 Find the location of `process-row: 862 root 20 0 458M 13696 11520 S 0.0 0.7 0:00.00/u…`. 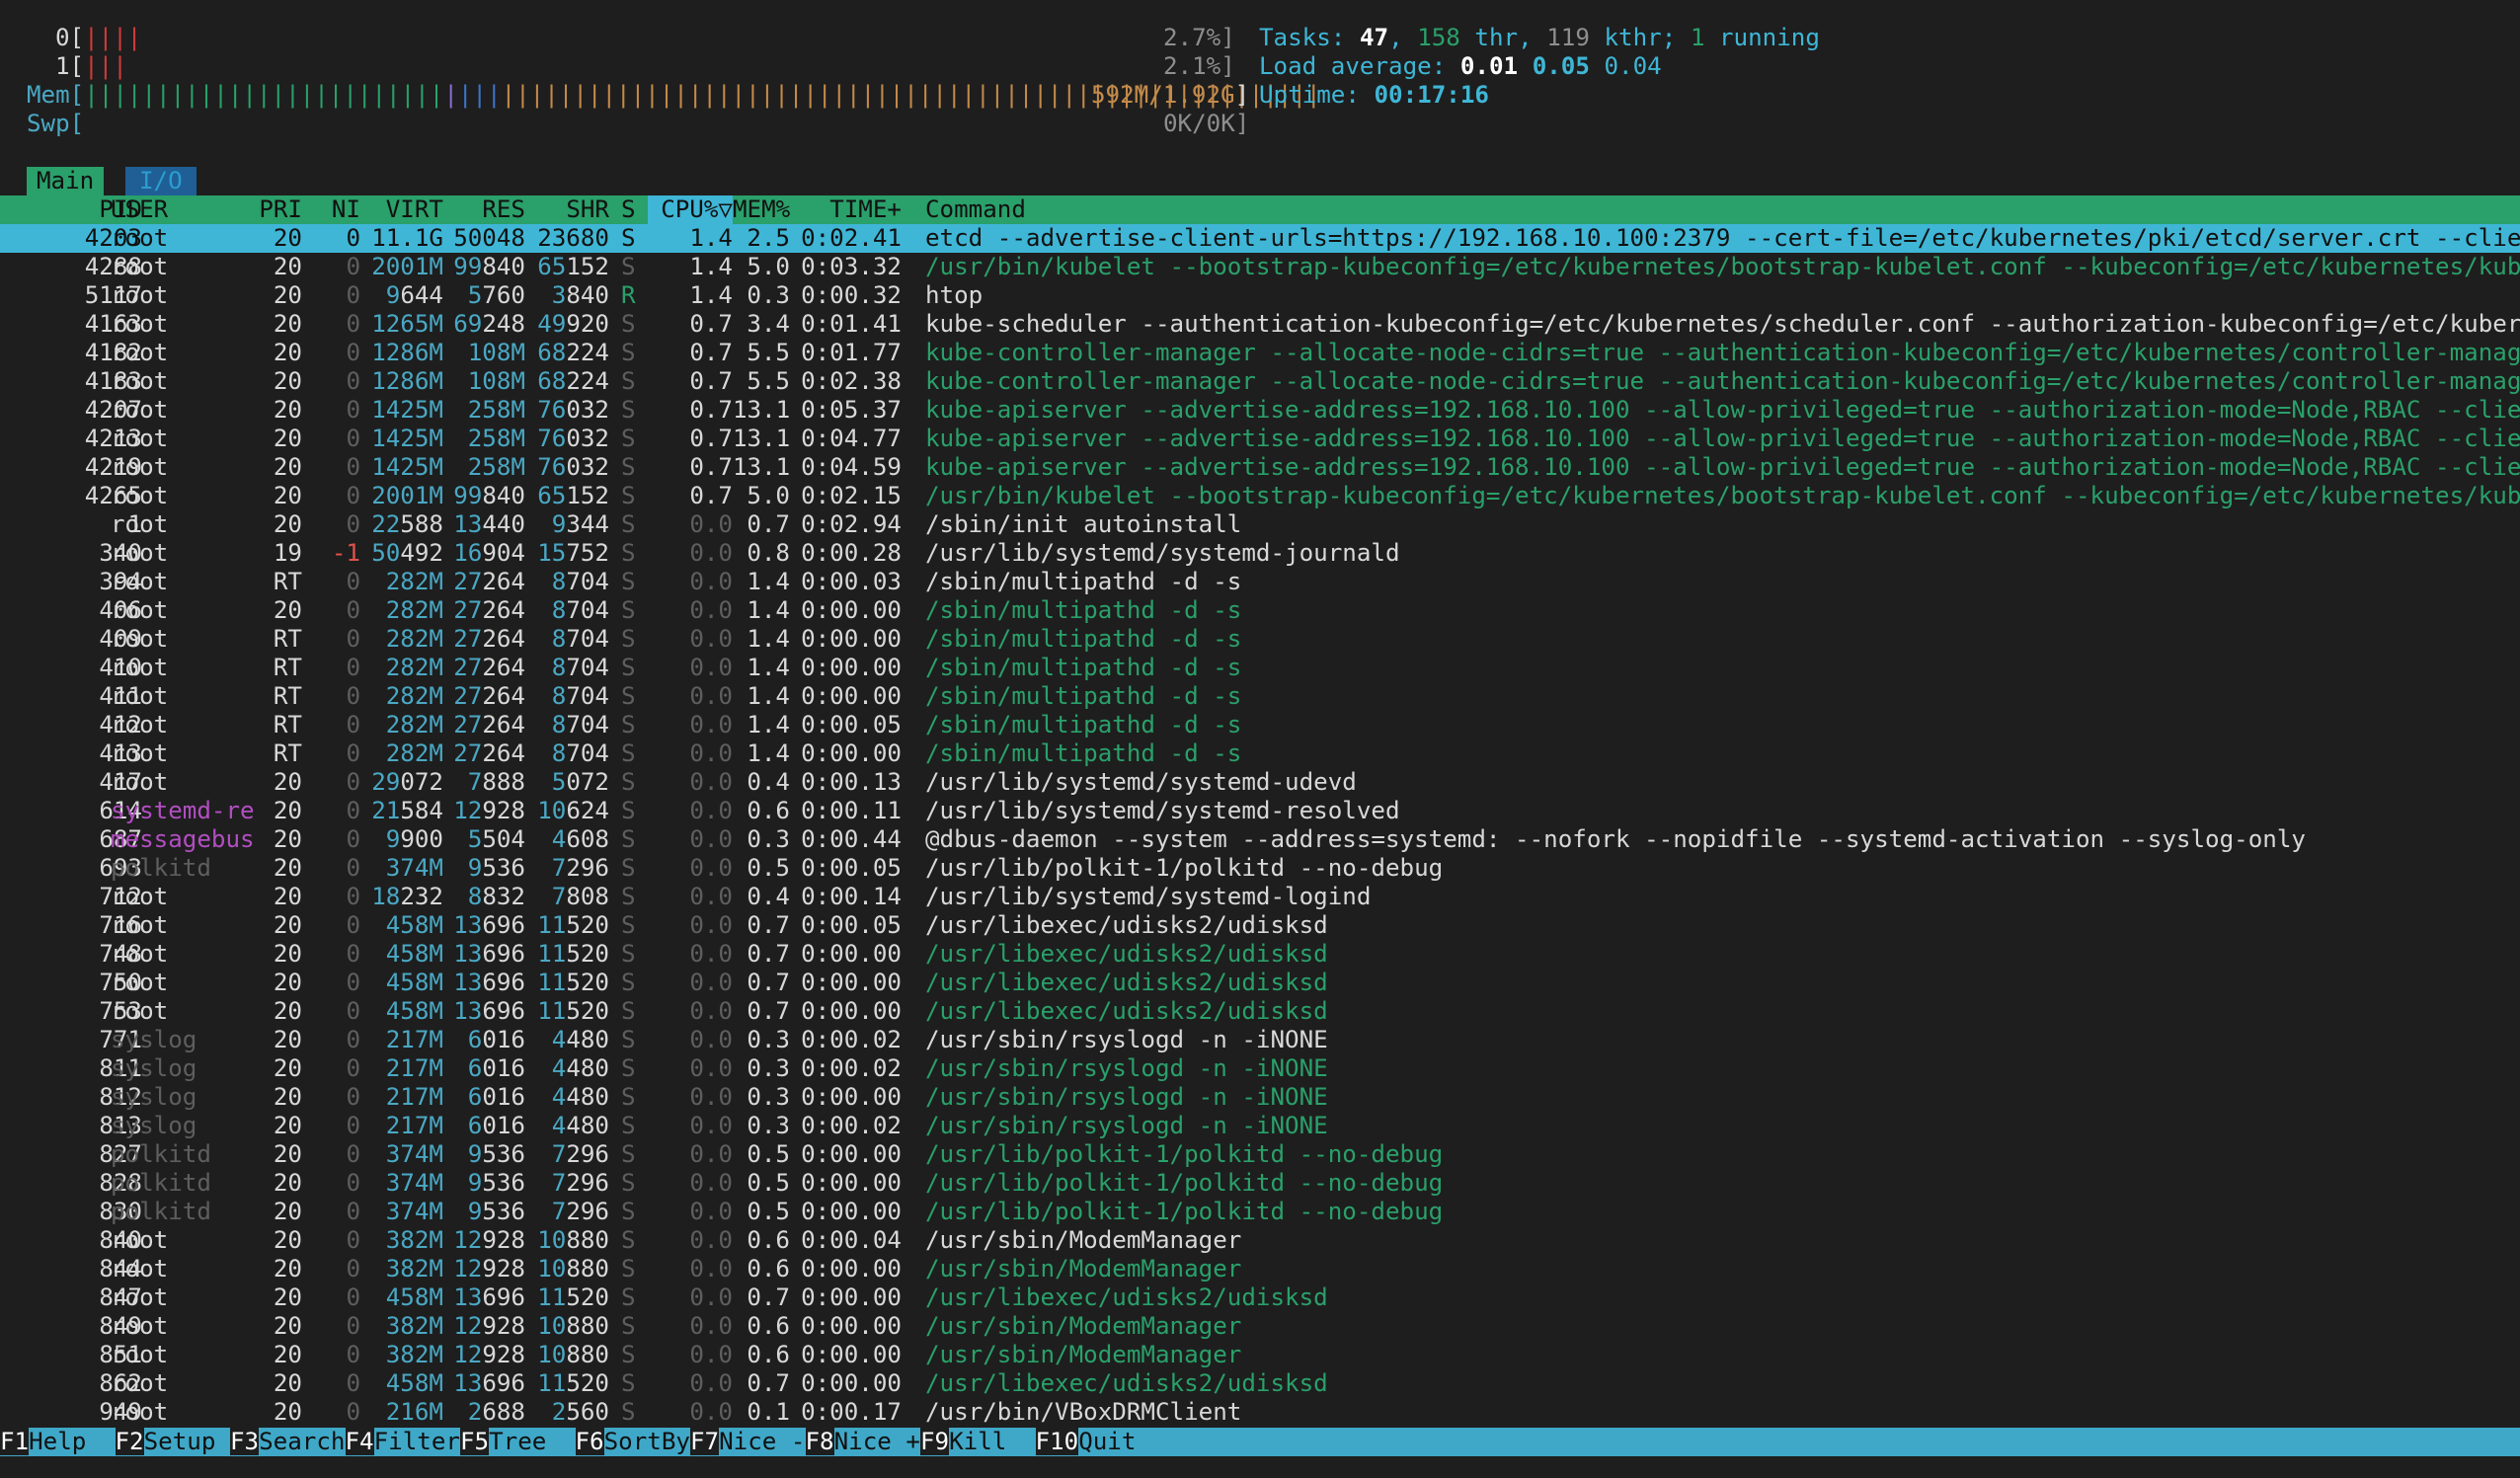

process-row: 862 root 20 0 458M 13696 11520 S 0.0 0.7 0:00.00/u… is located at coordinates (1260, 1383).